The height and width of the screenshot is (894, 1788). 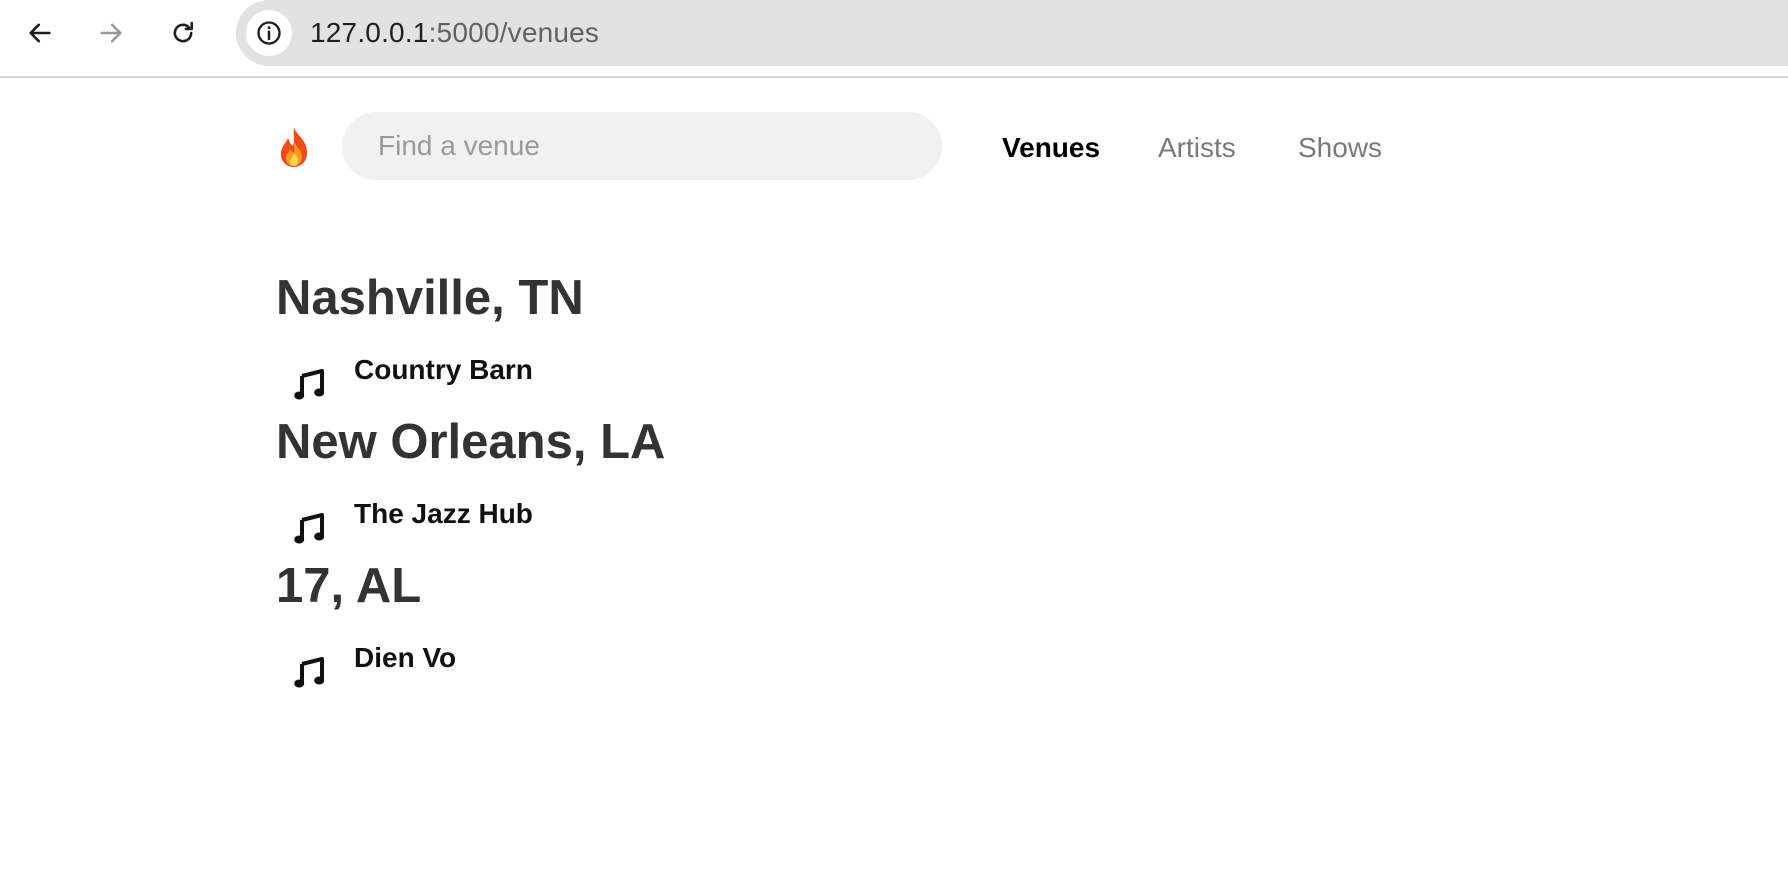 I want to click on reload-button, so click(x=183, y=33).